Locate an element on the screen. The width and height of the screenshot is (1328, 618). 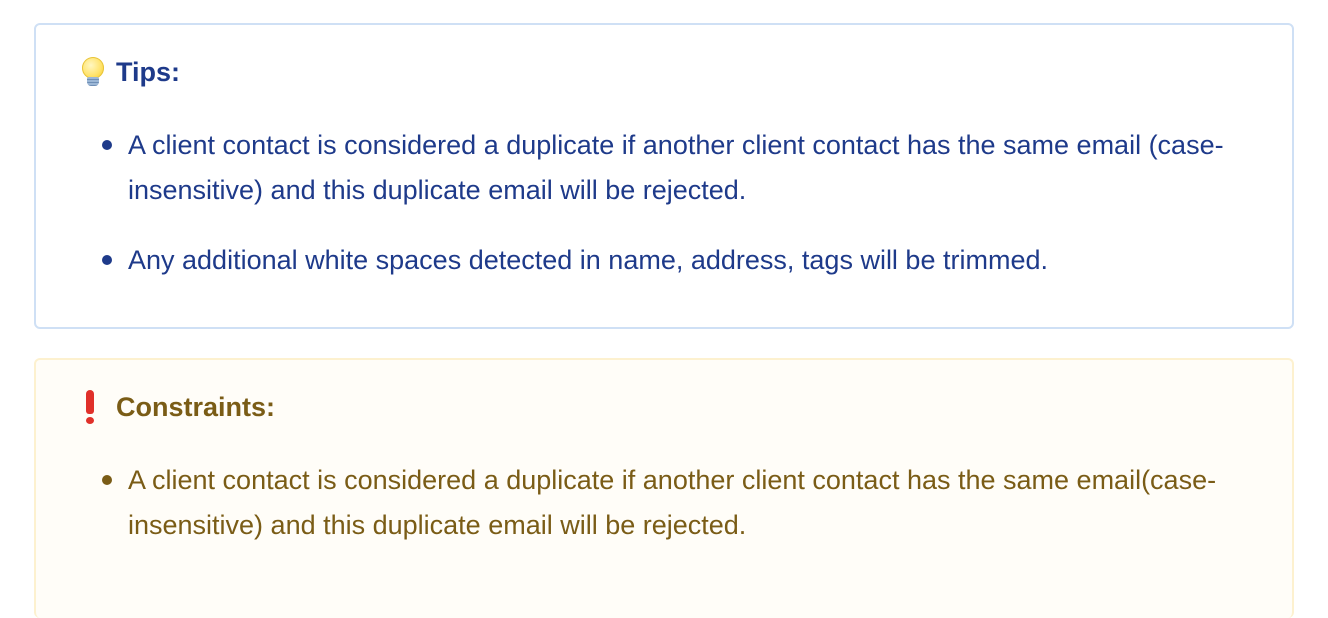
constraints-heading: Constraints: is located at coordinates (175, 407).